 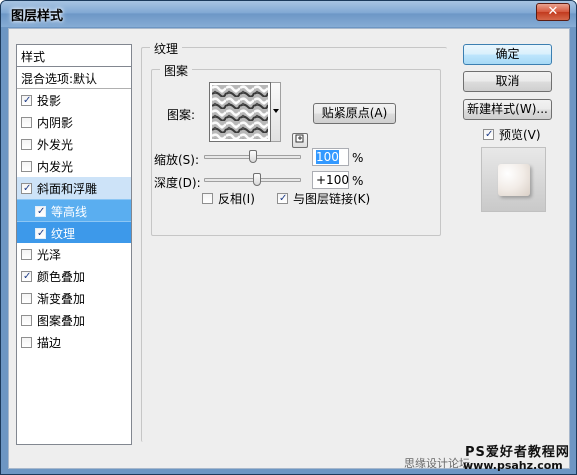 I want to click on preview-label: 预览(V), so click(x=520, y=135).